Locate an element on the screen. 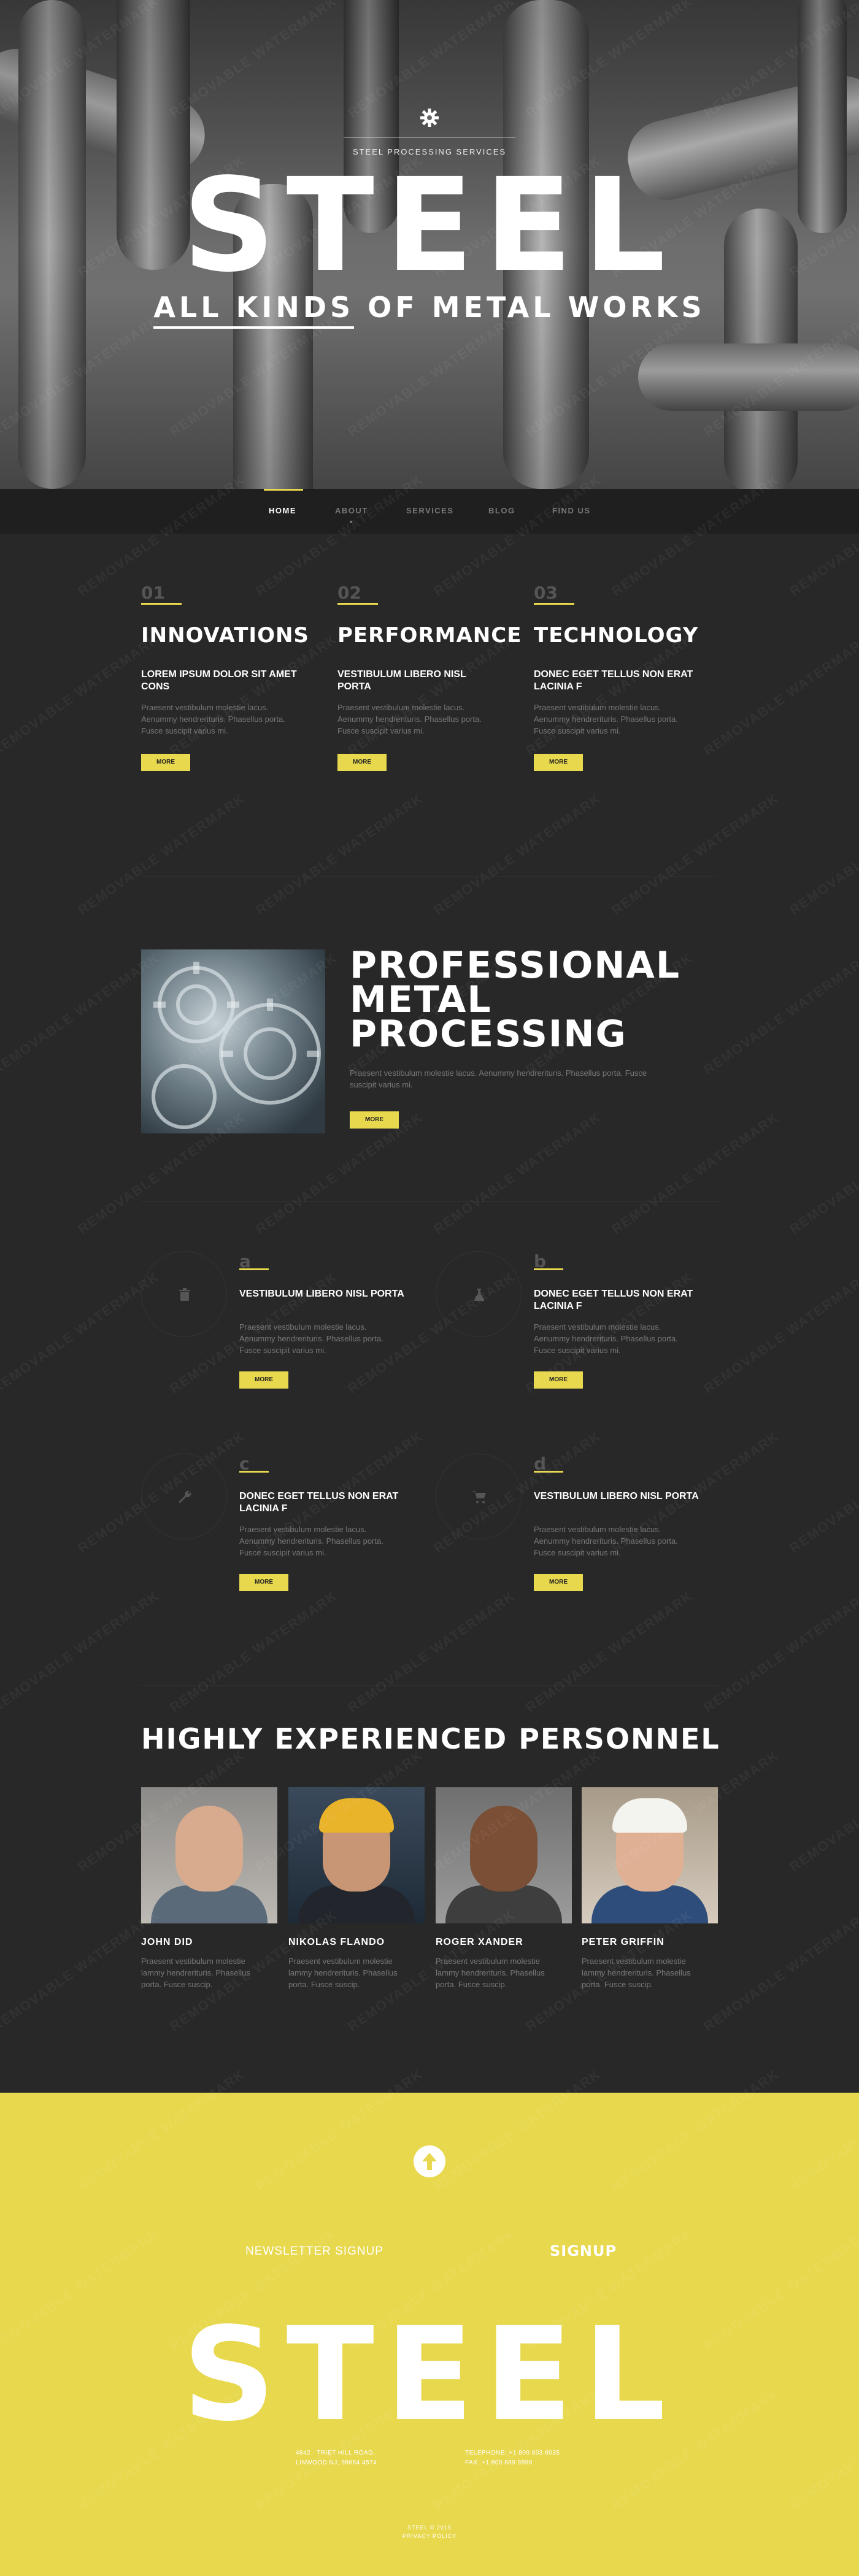  footer-copyright: STEEL © 2015 PRIVACY POLICY is located at coordinates (429, 2531).